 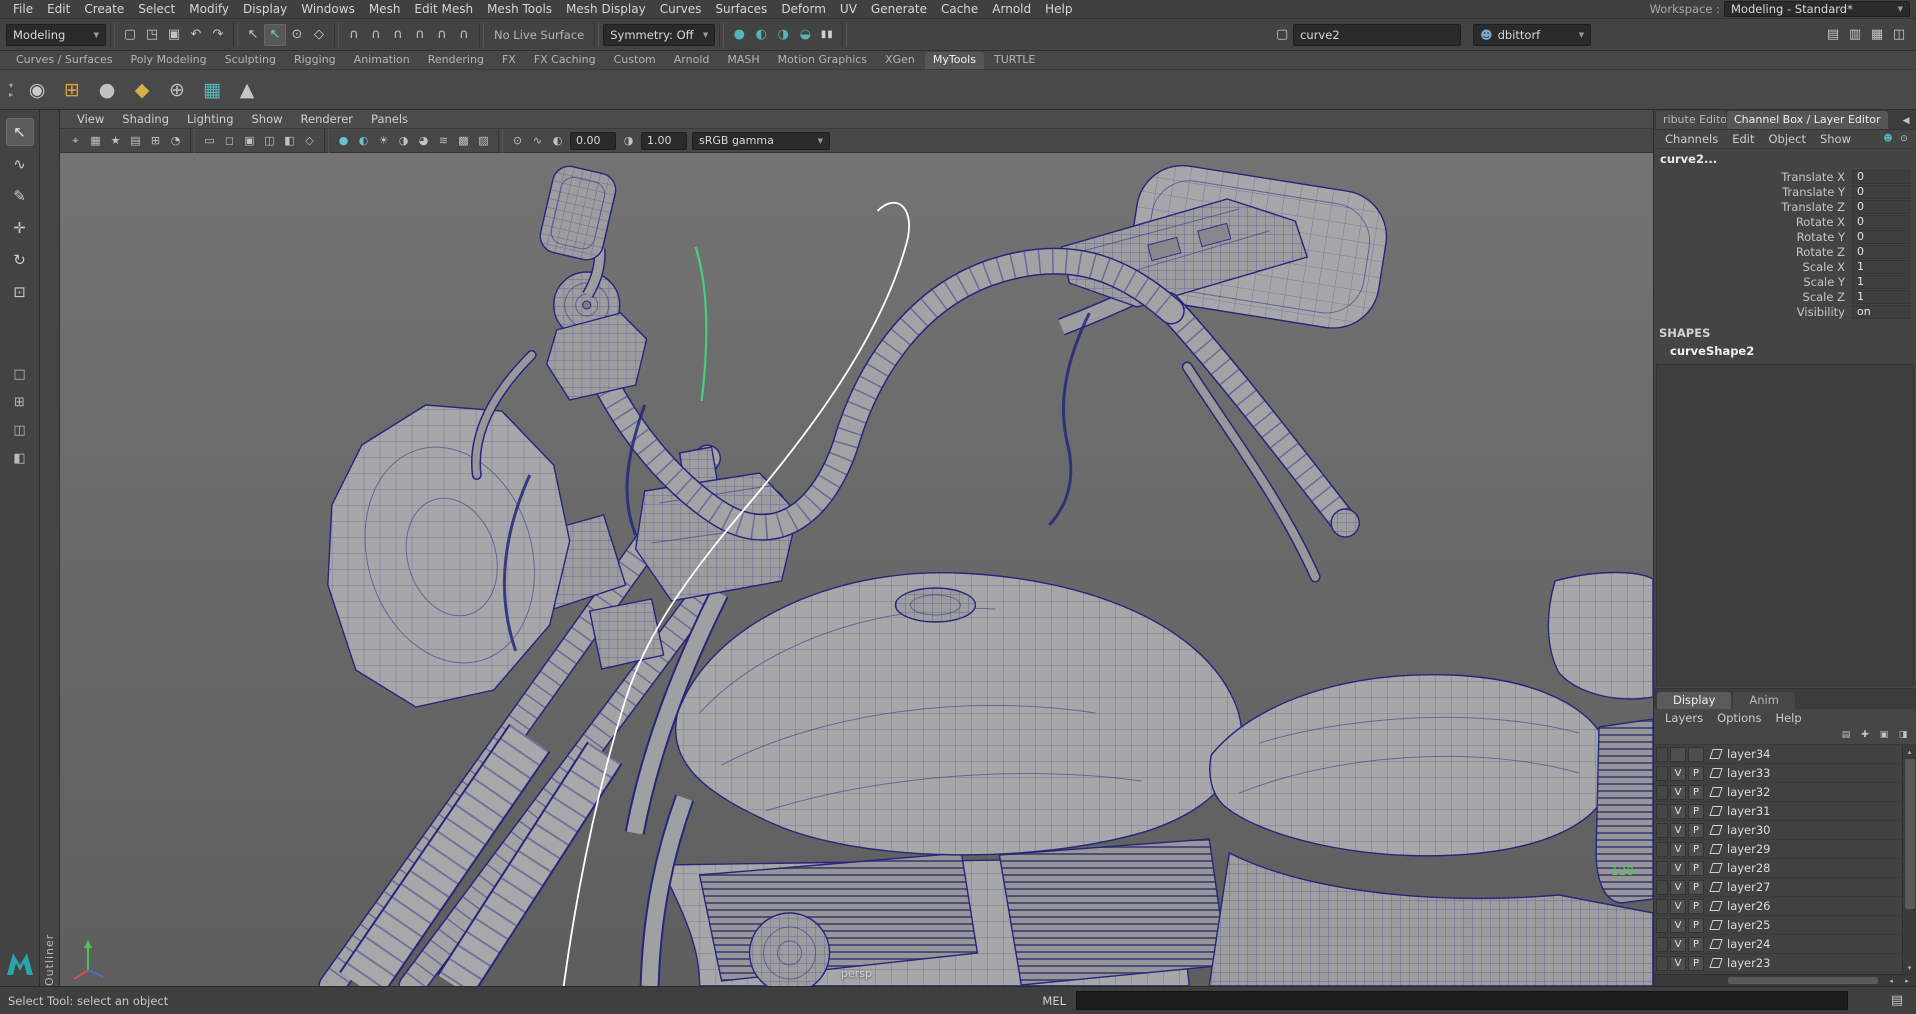 I want to click on panel-menu-shading: Shading, so click(x=145, y=119).